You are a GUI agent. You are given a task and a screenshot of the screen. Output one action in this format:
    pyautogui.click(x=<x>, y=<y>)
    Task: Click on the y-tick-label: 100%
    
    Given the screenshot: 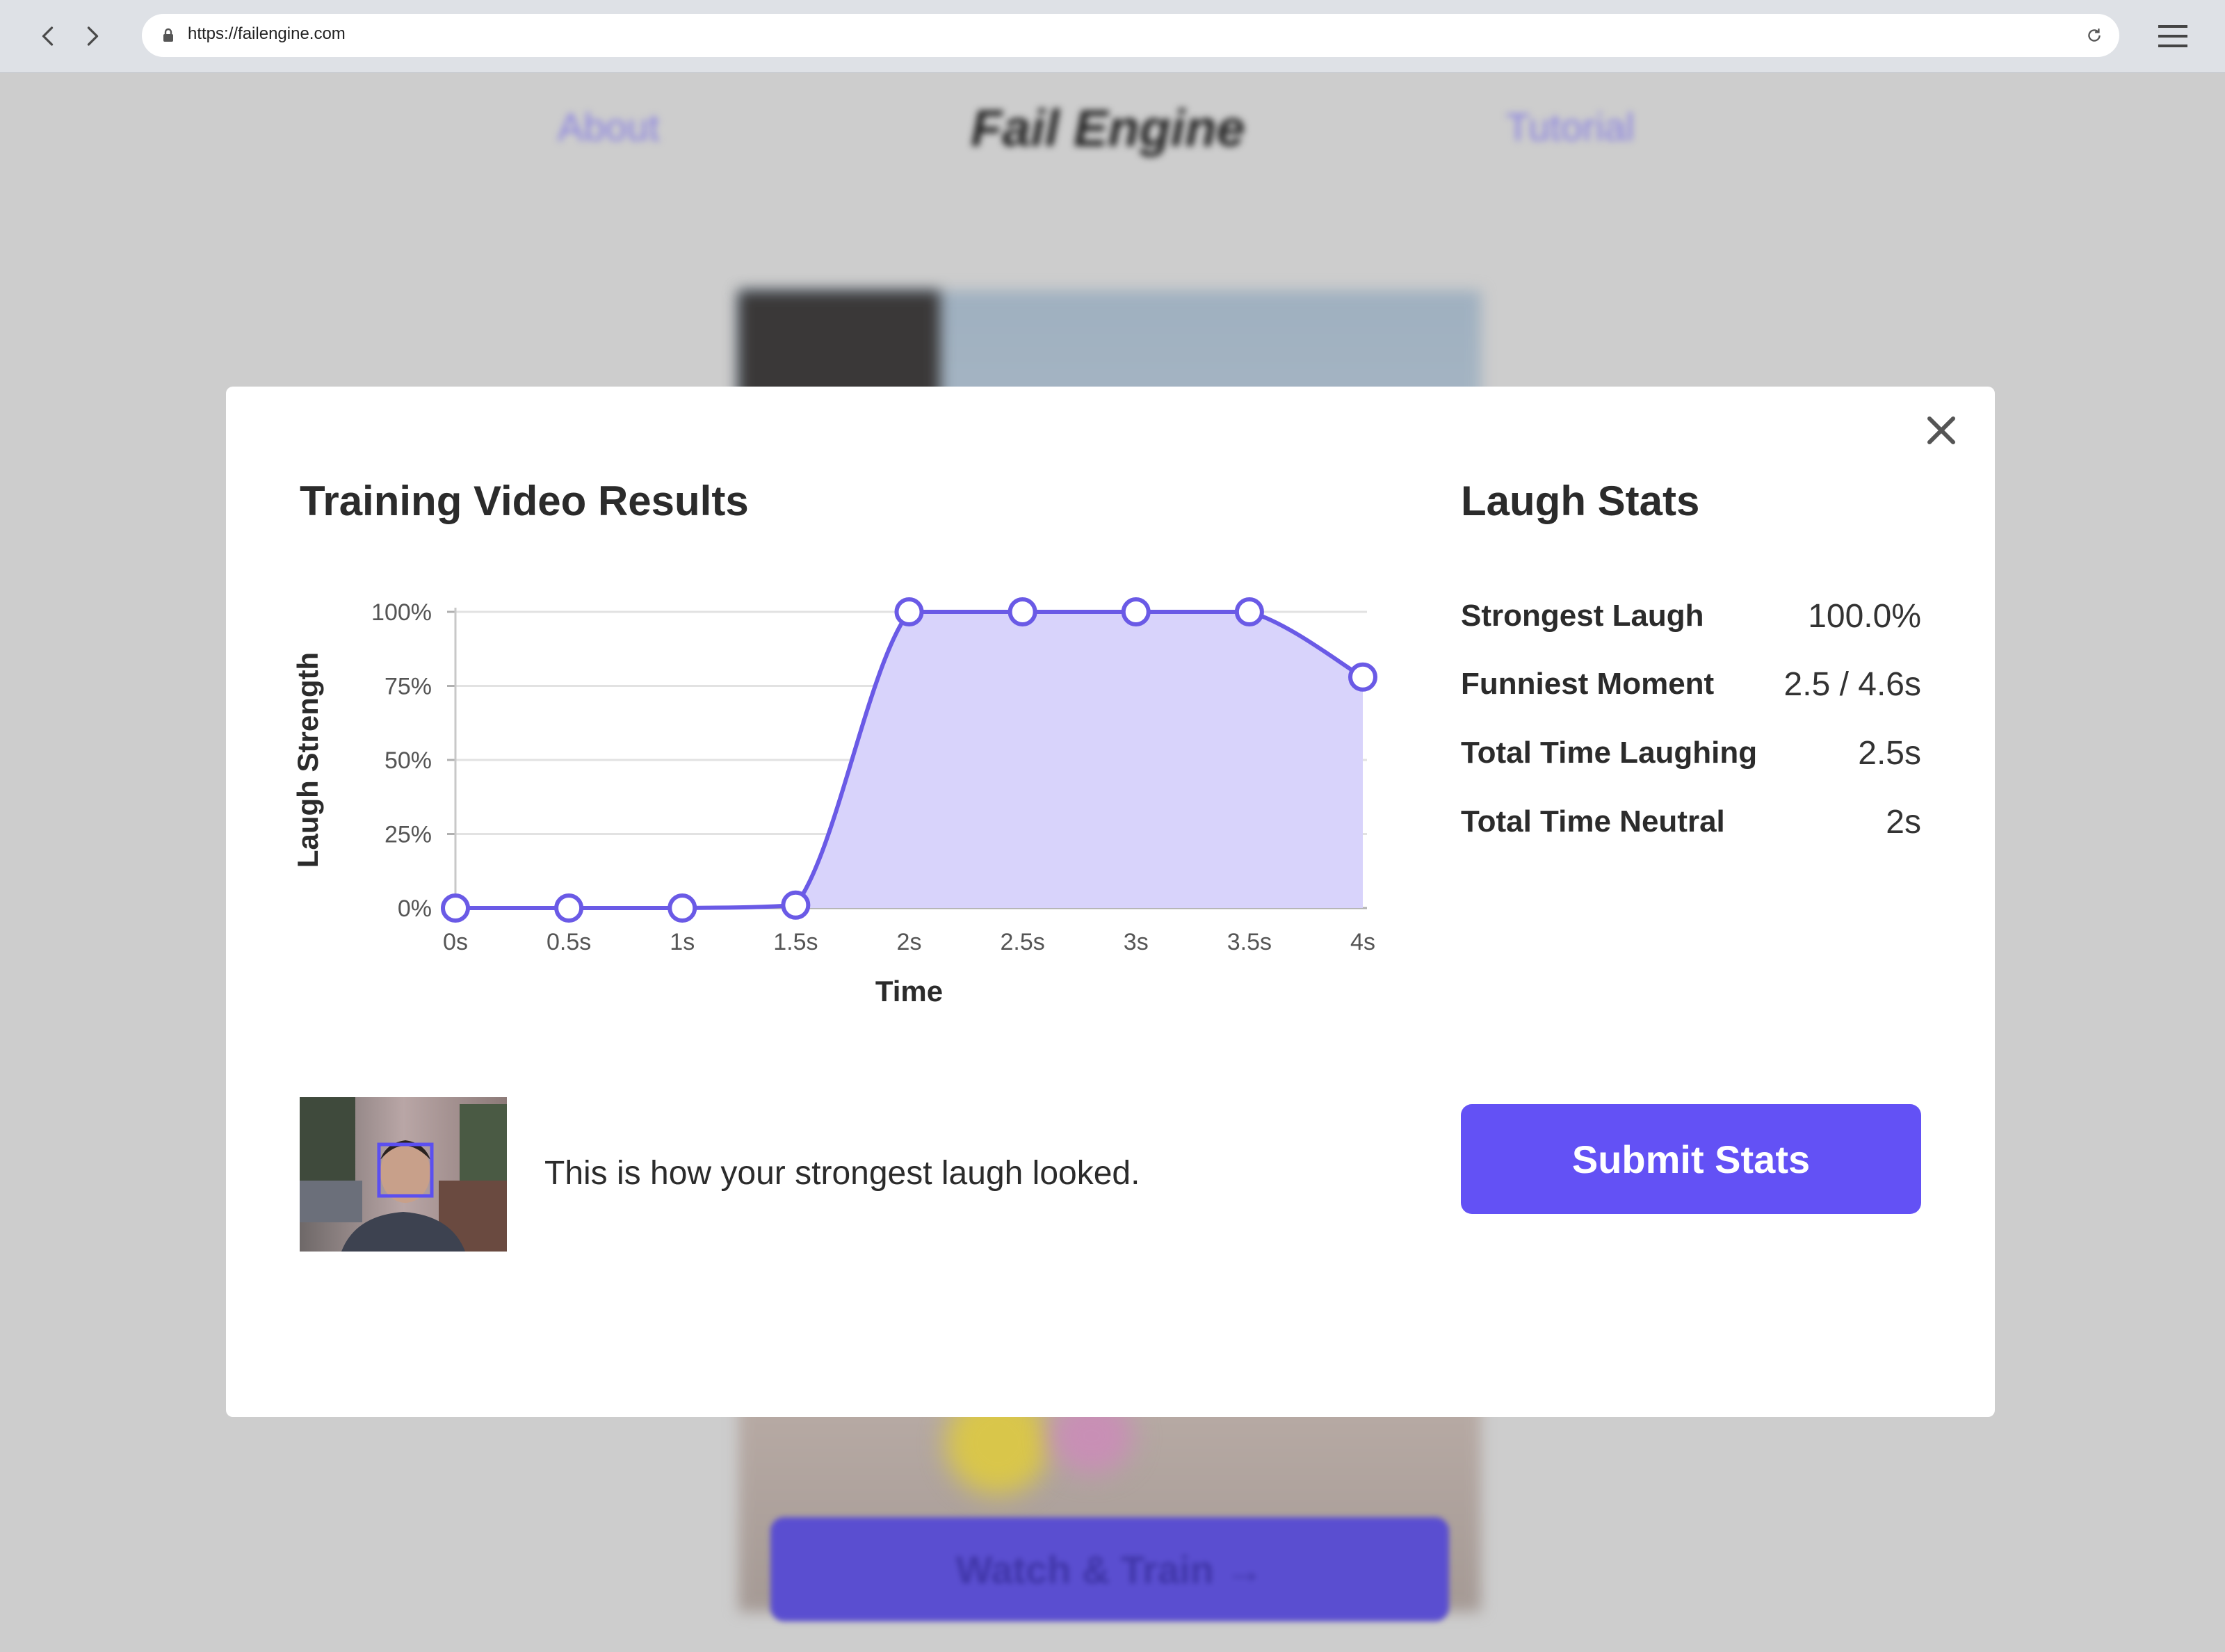 What is the action you would take?
    pyautogui.click(x=401, y=612)
    